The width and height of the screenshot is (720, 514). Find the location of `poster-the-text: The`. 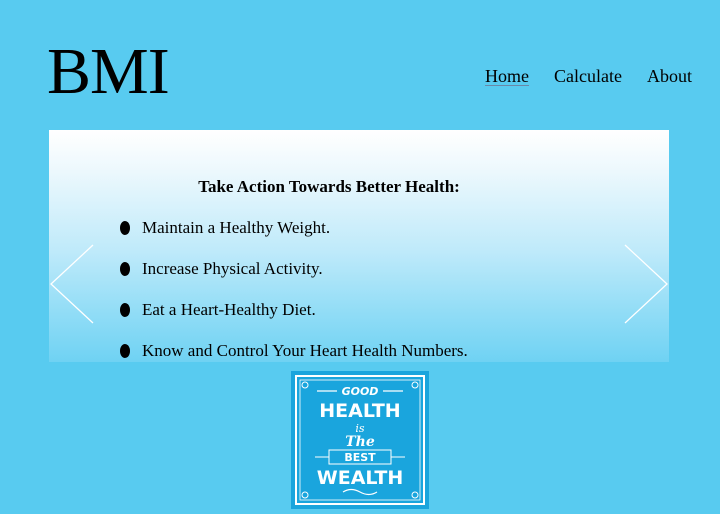

poster-the-text: The is located at coordinates (360, 442).